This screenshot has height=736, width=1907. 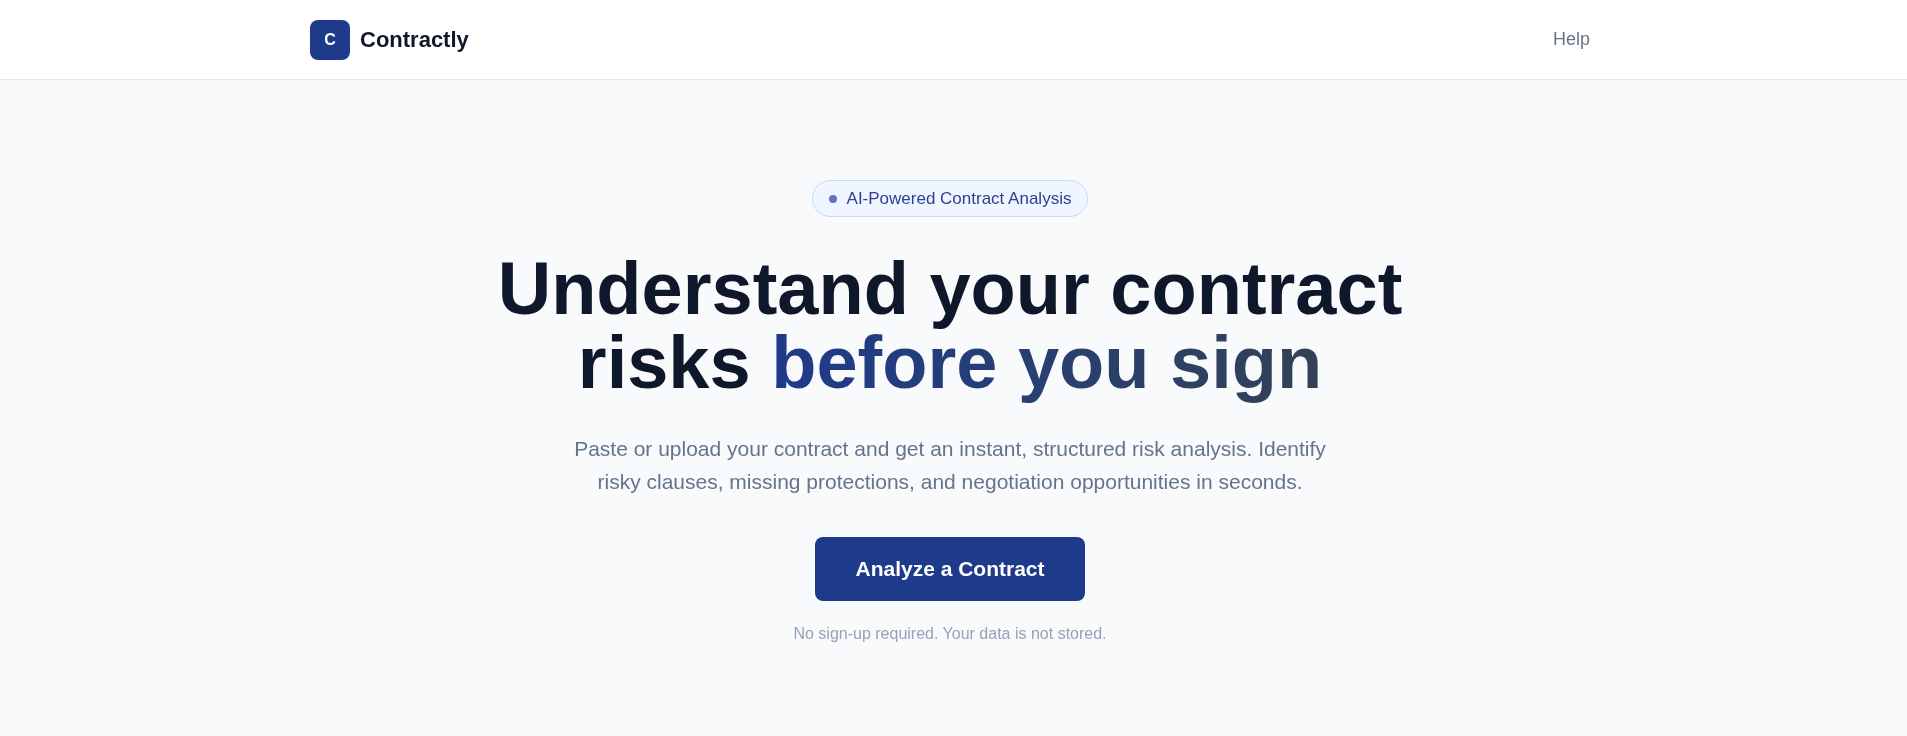 What do you see at coordinates (330, 39) in the screenshot?
I see `logo-mark: C` at bounding box center [330, 39].